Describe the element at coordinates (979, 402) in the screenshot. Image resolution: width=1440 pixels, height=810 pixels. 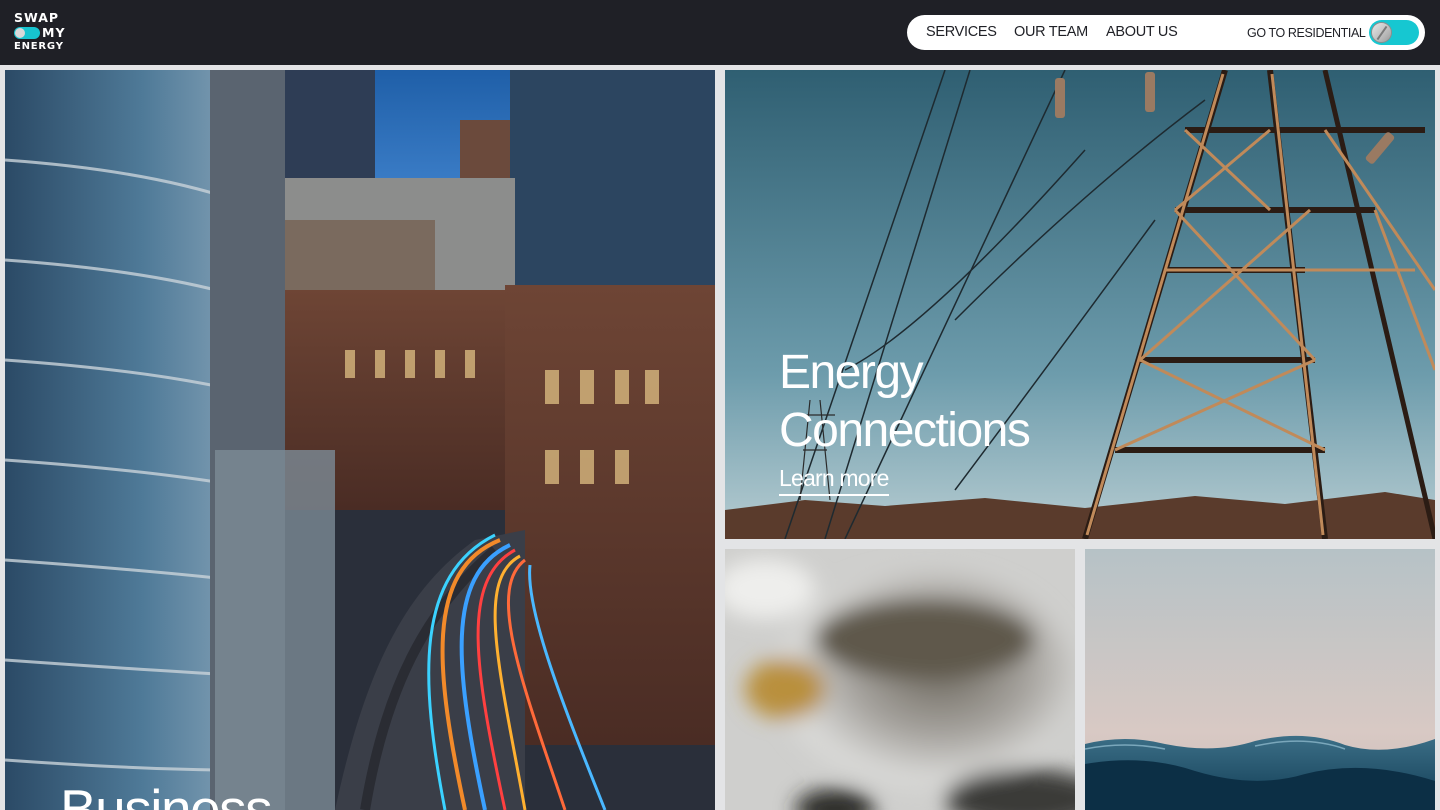
I see `energy-connections-title: Energy Connections` at that location.